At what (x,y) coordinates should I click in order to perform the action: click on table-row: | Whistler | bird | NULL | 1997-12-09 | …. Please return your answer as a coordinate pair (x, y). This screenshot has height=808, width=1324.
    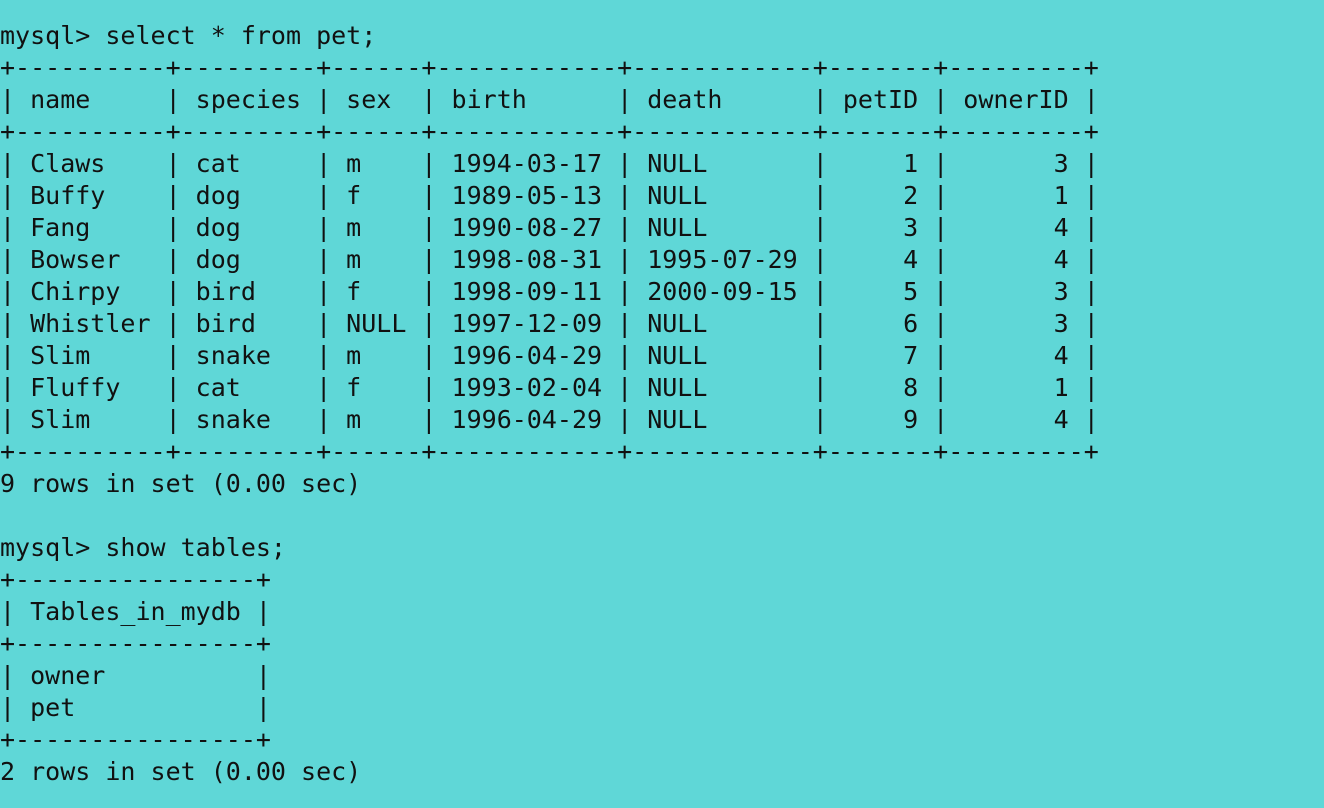
    Looking at the image, I should click on (549, 323).